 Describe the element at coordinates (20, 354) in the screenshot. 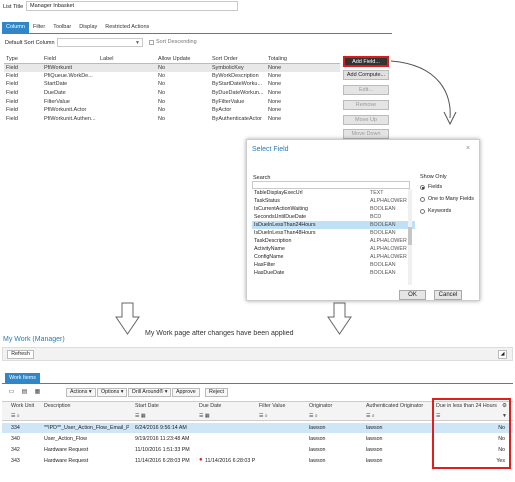

I see `refresh-button: Refresh` at that location.